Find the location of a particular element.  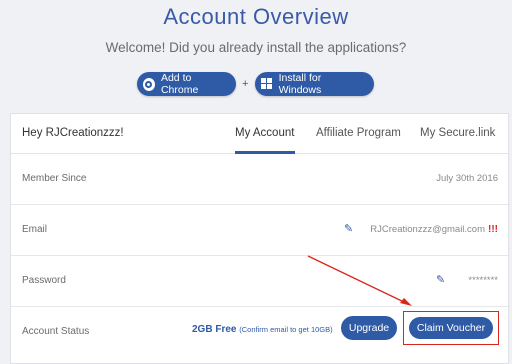

plus-sign: + is located at coordinates (245, 84).